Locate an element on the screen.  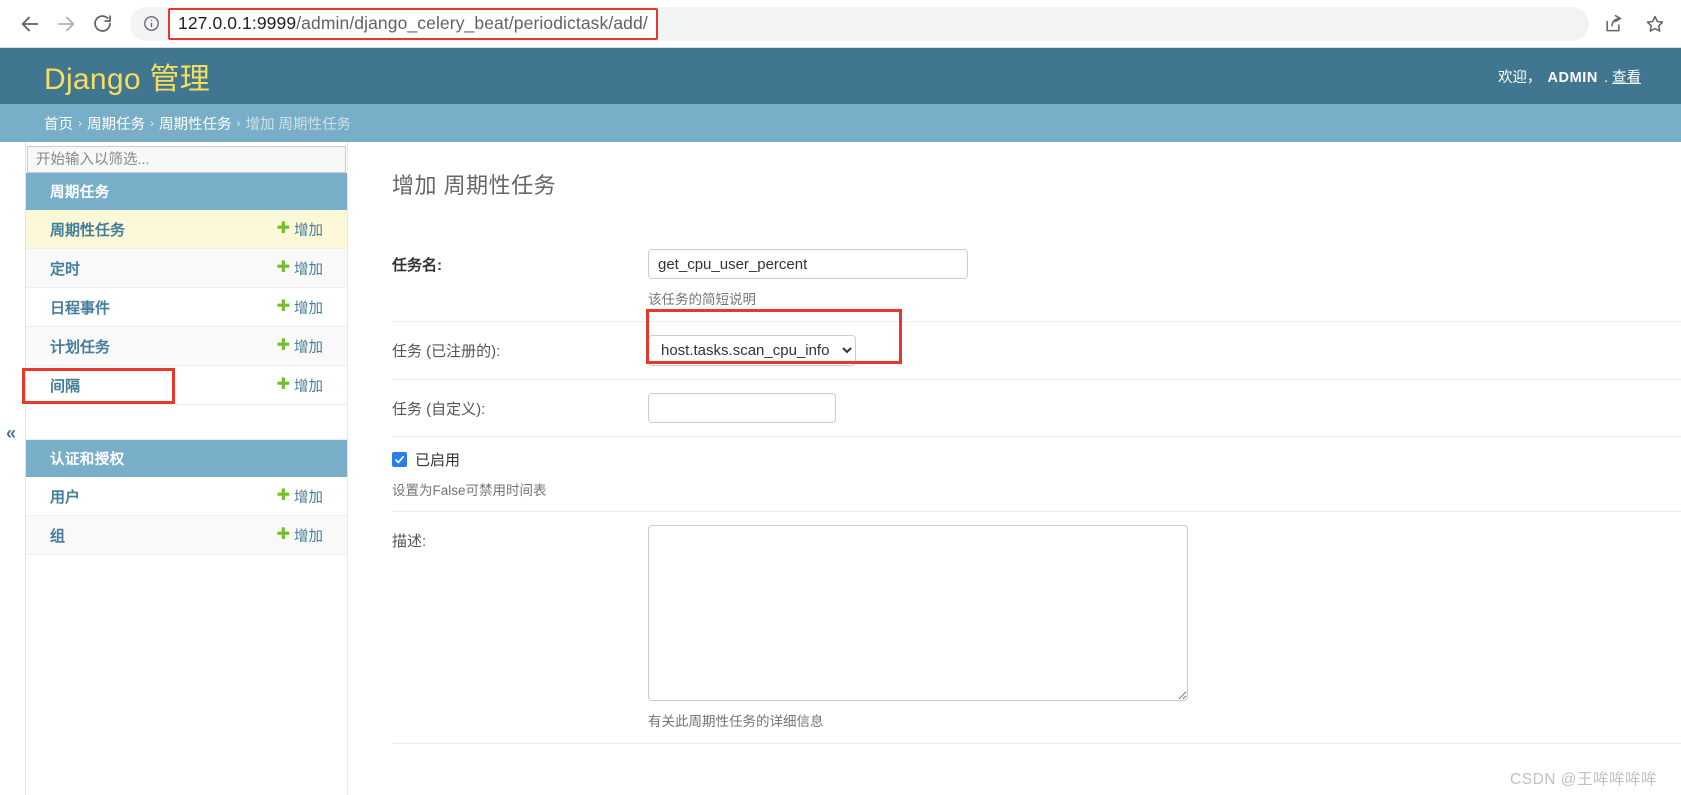
username-label: ADMIN is located at coordinates (1572, 77).